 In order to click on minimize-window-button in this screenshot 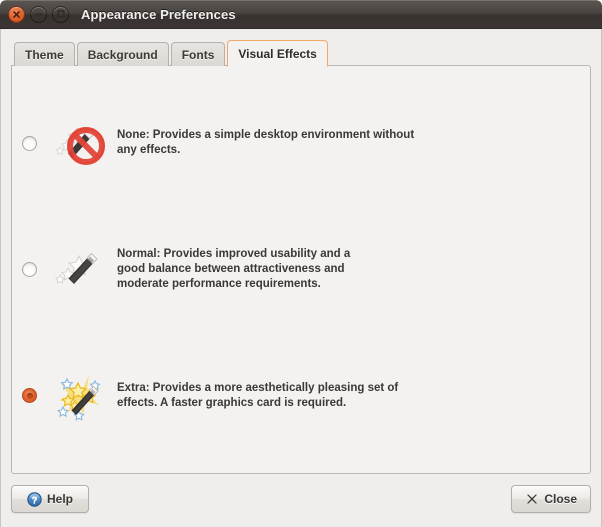, I will do `click(38, 14)`.